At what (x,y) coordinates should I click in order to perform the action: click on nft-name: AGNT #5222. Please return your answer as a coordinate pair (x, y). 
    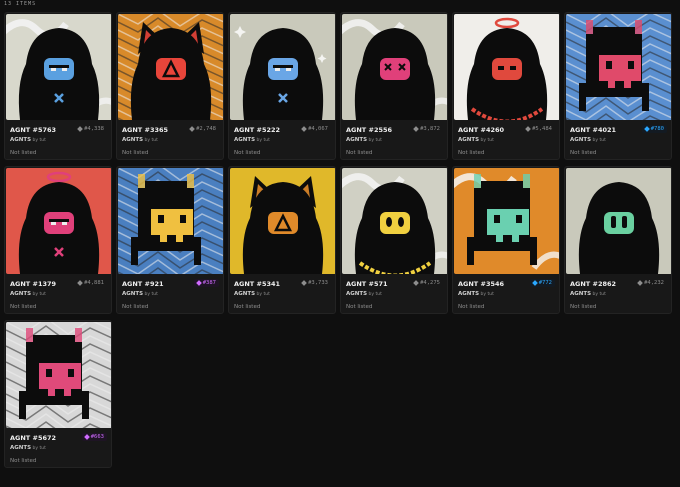
    Looking at the image, I should click on (257, 130).